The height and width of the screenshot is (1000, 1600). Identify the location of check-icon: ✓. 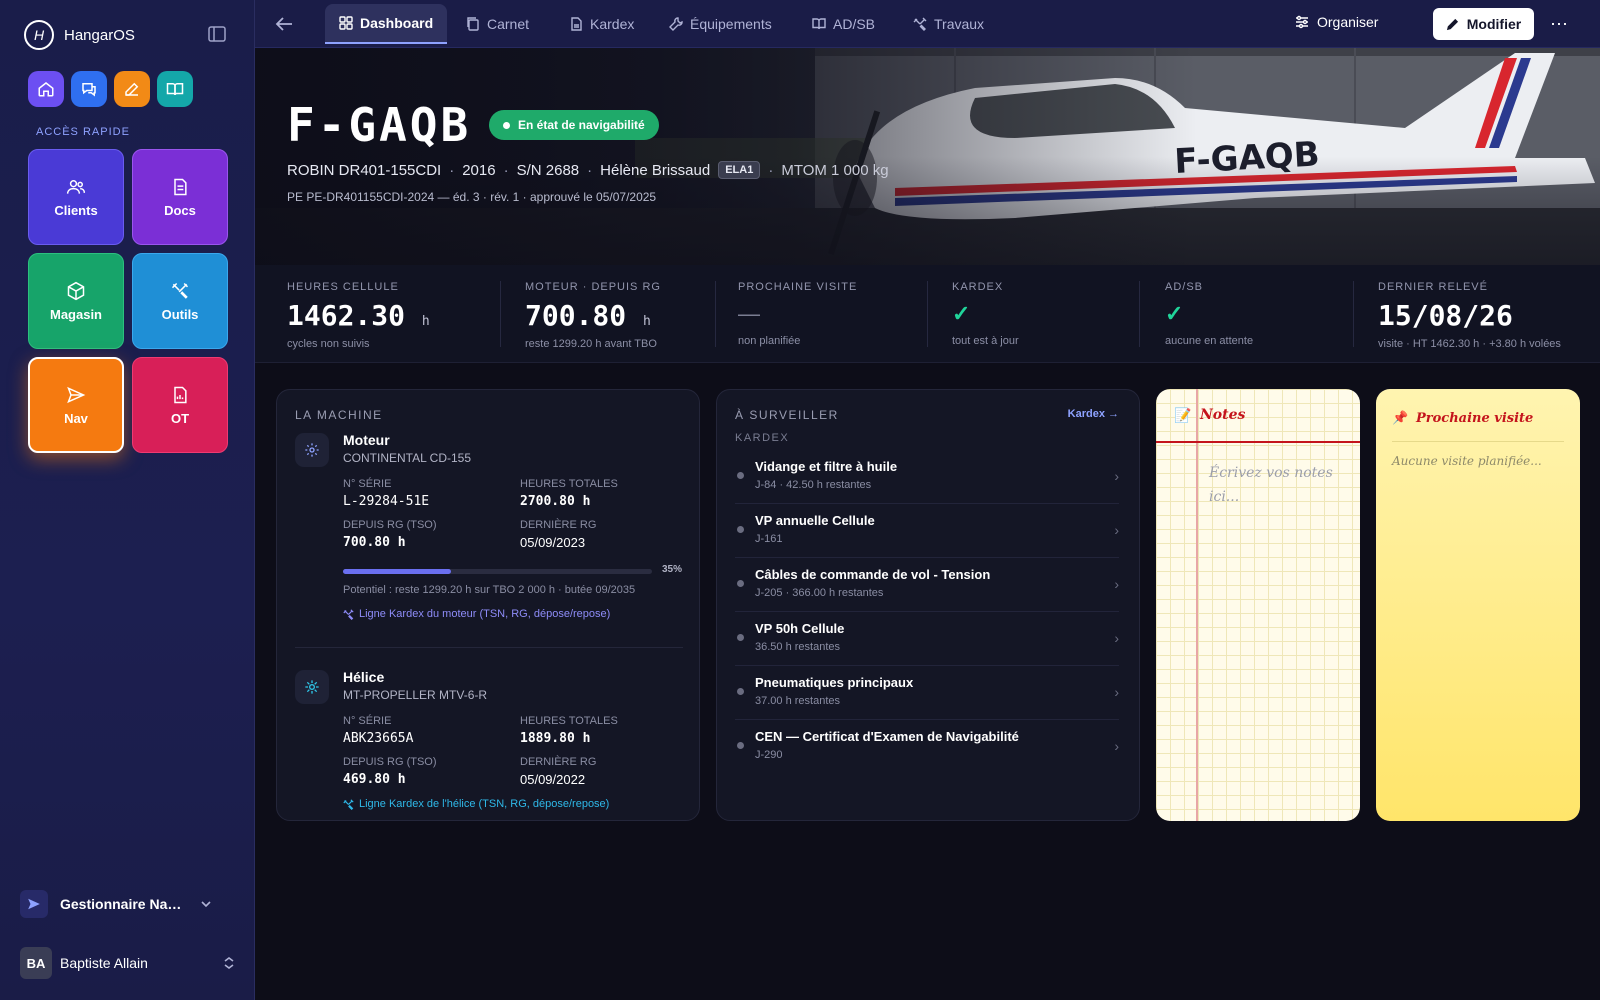
(961, 313).